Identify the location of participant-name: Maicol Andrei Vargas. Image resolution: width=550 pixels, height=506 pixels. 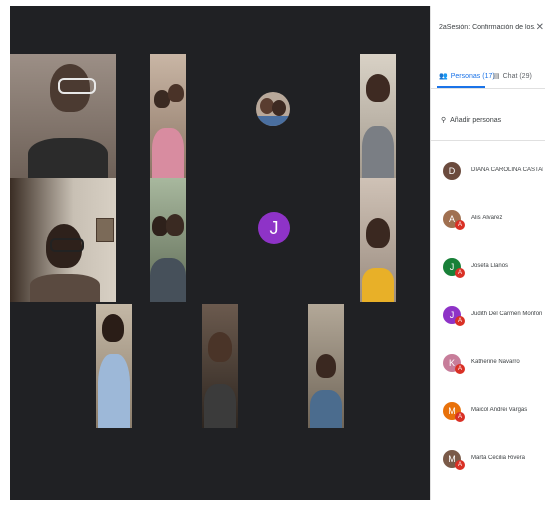
(499, 410).